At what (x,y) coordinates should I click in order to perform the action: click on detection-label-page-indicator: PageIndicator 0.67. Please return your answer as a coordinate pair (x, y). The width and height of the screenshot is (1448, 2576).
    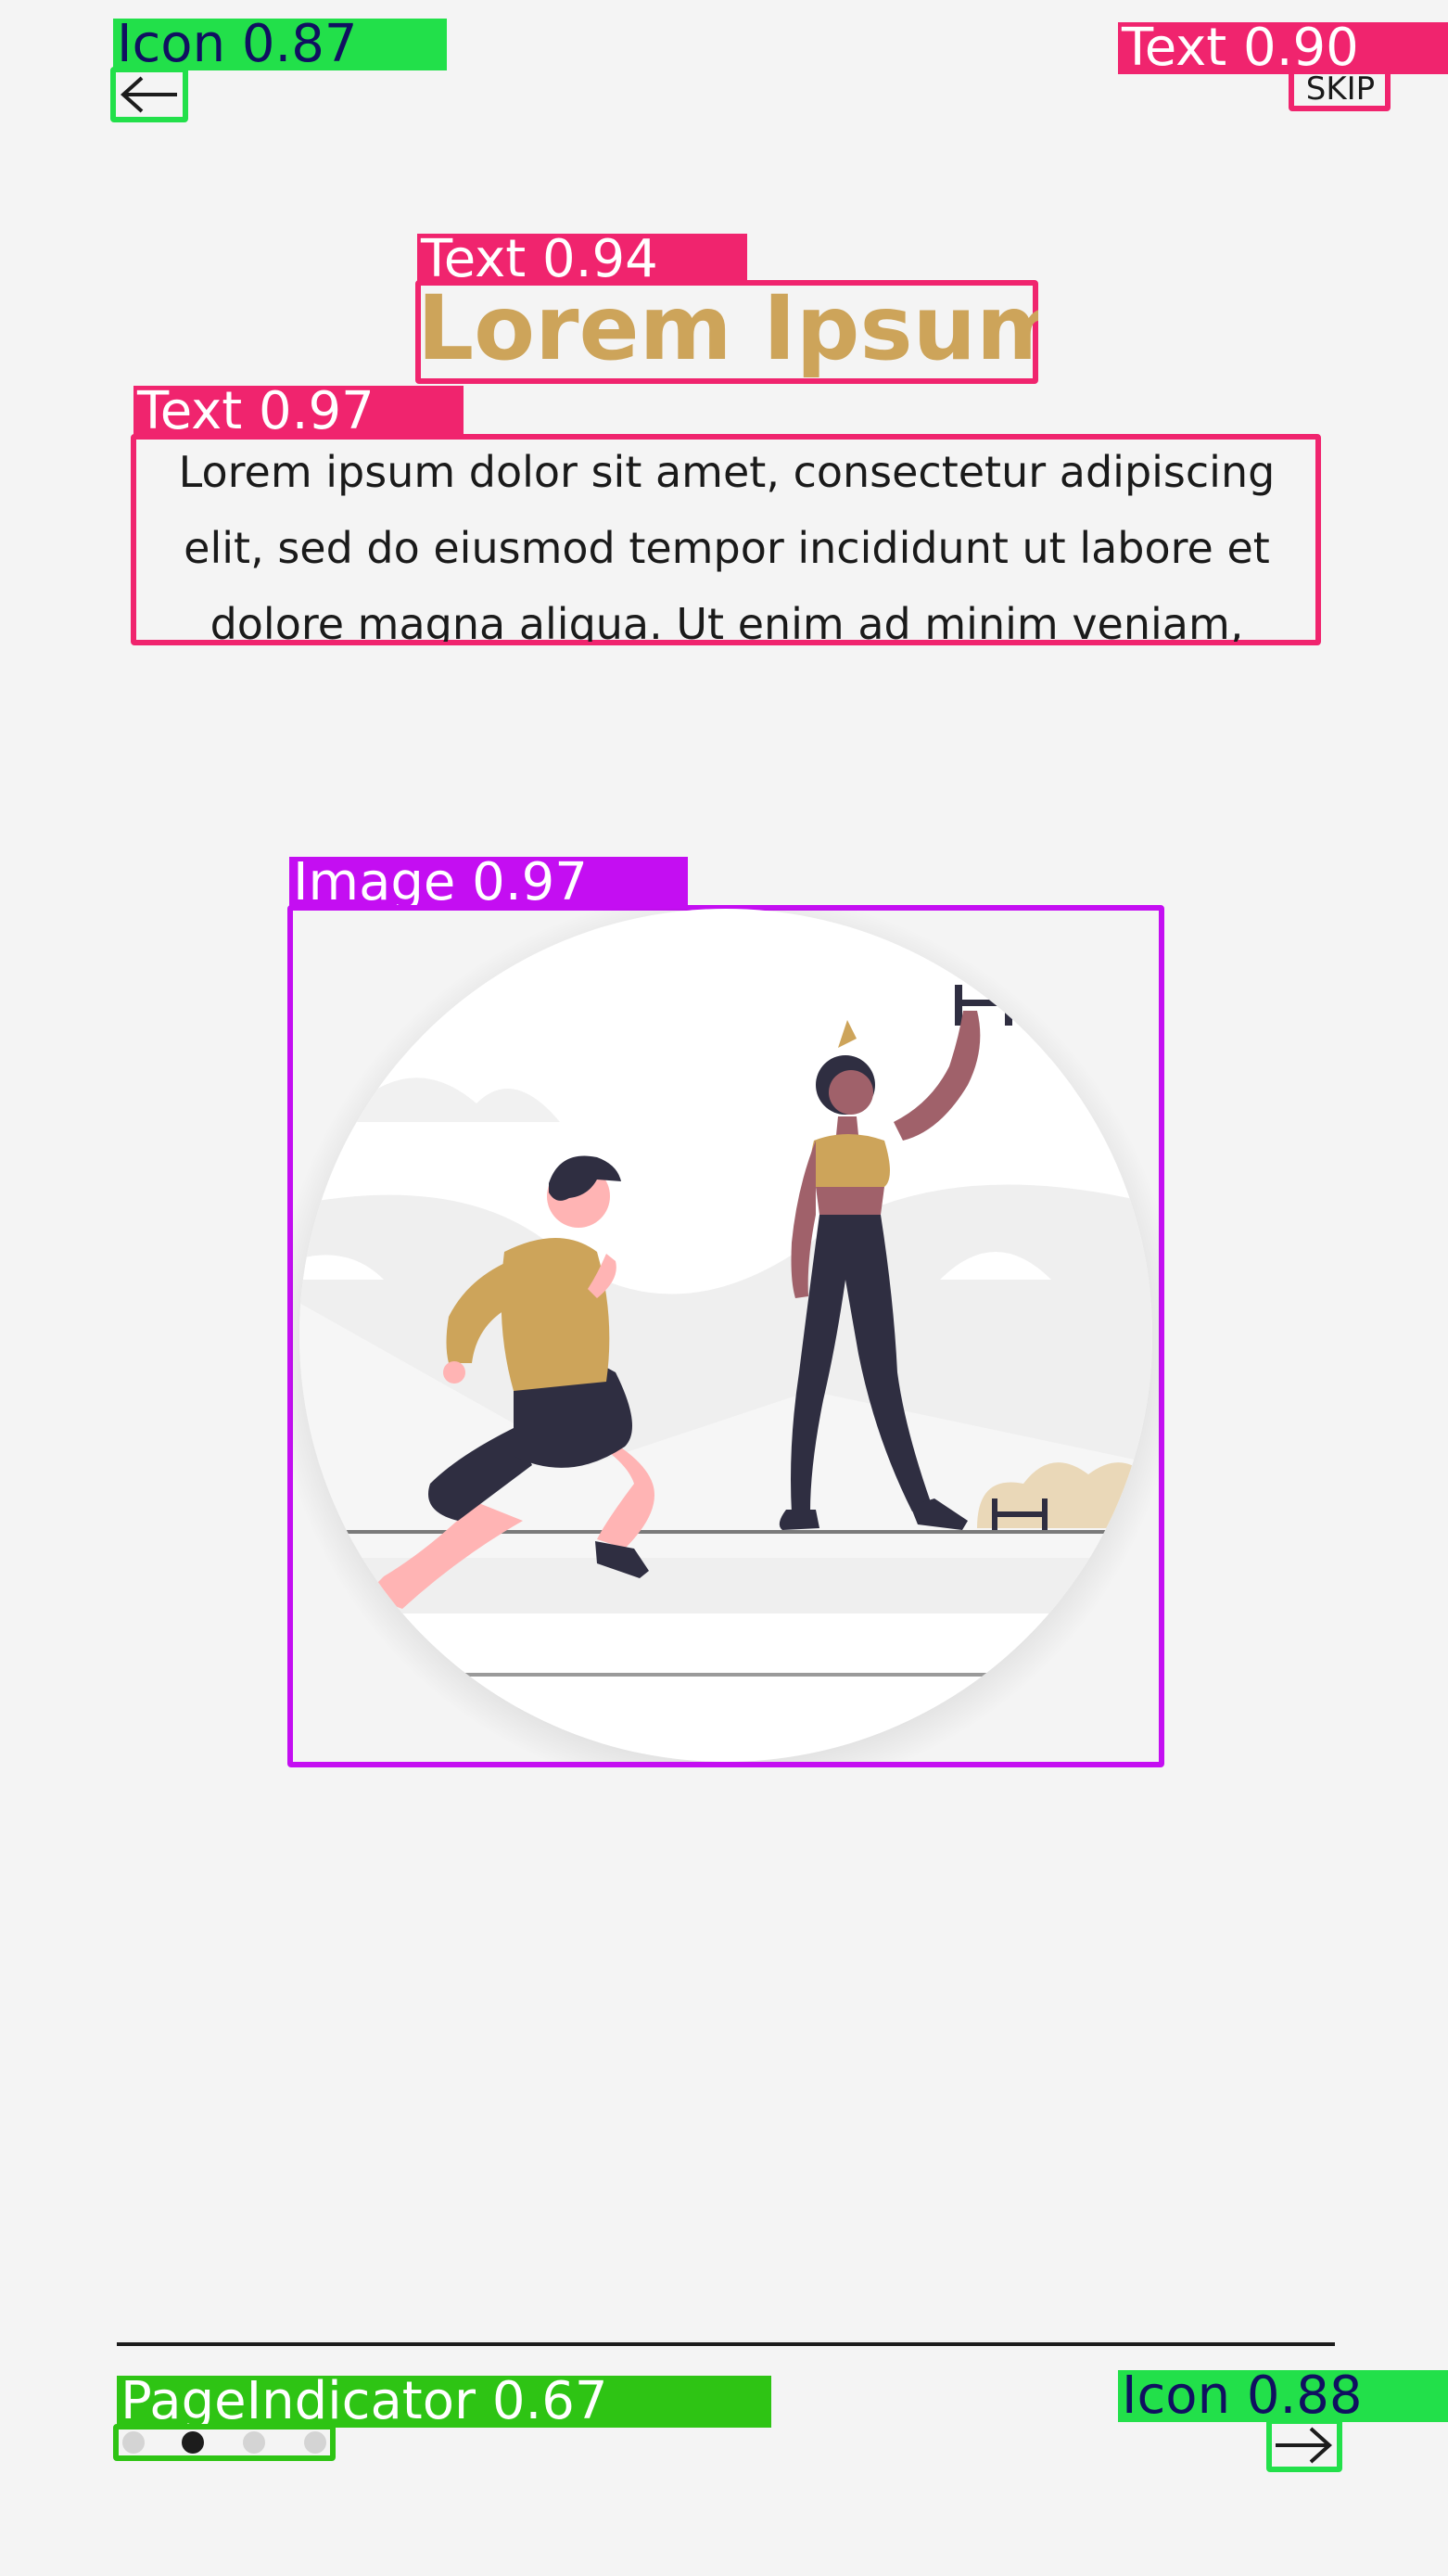
    Looking at the image, I should click on (444, 2402).